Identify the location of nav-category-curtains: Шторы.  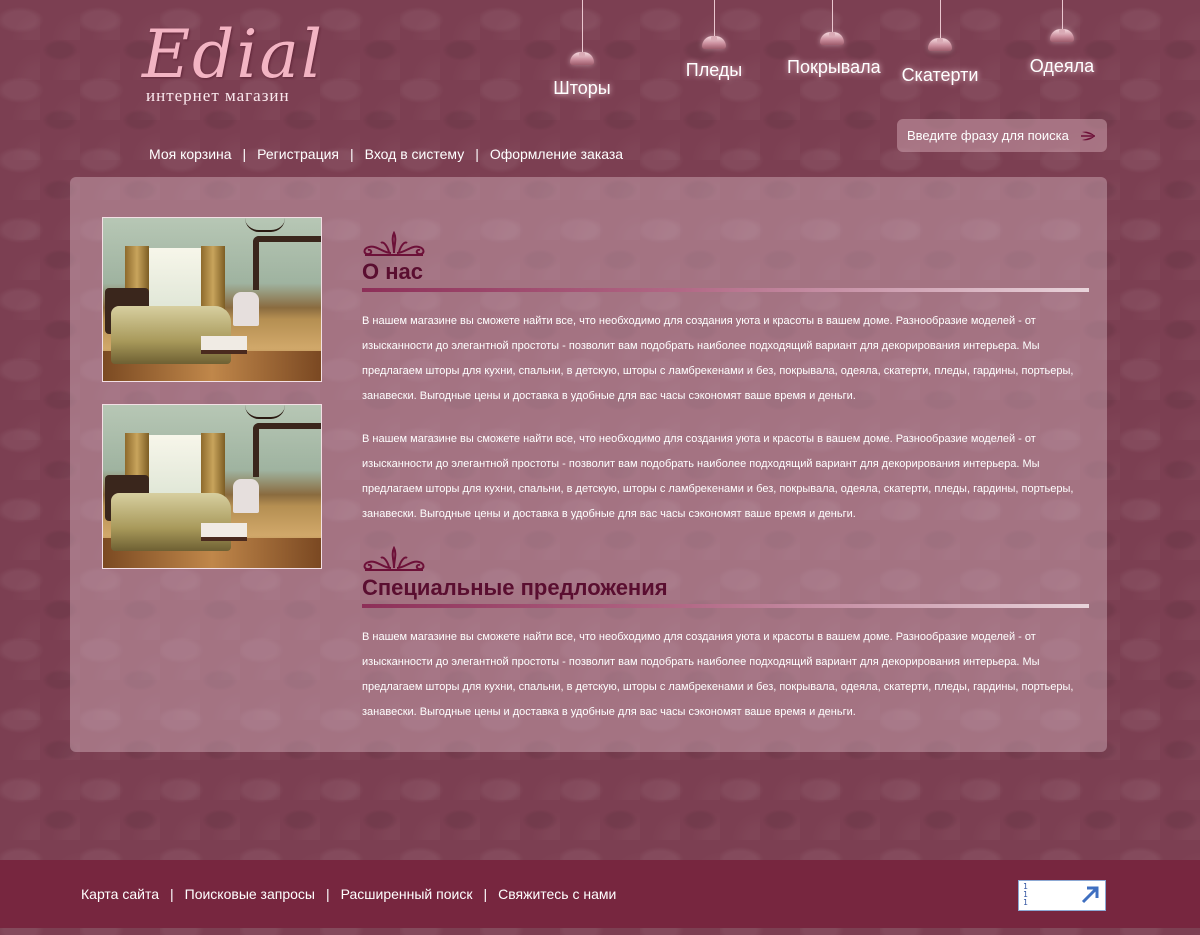
(582, 49).